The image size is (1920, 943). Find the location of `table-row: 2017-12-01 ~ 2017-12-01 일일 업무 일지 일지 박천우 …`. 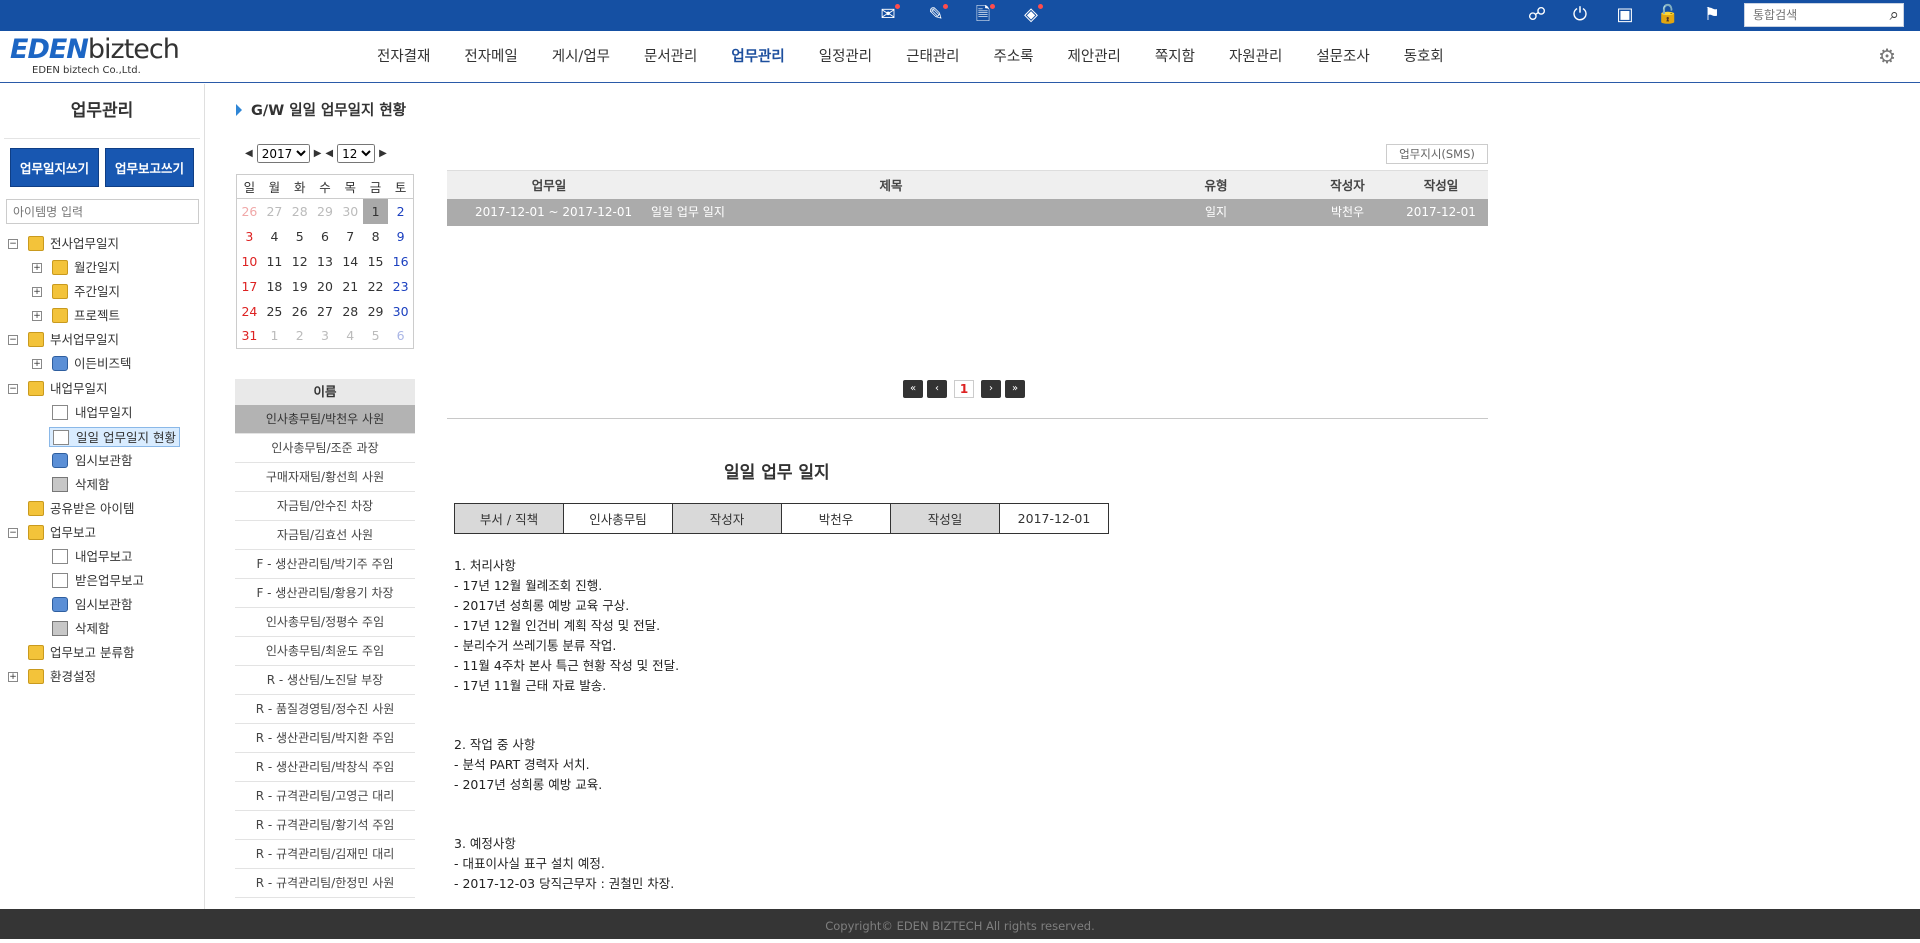

table-row: 2017-12-01 ~ 2017-12-01 일일 업무 일지 일지 박천우 … is located at coordinates (967, 212).